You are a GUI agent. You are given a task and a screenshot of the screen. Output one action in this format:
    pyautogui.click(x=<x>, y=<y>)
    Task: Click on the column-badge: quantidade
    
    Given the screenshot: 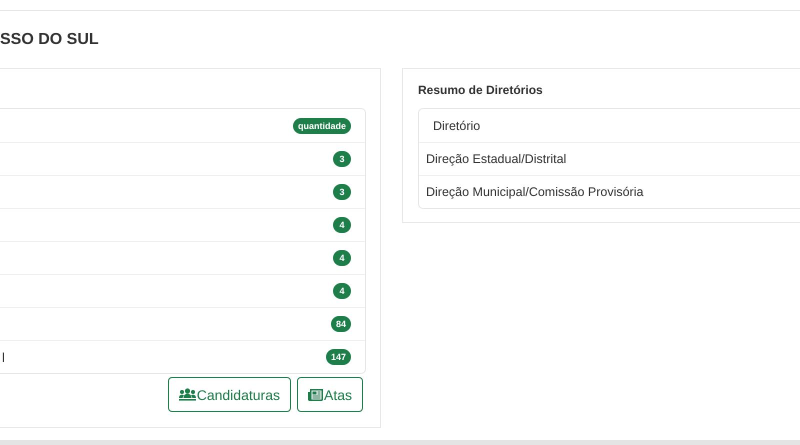 What is the action you would take?
    pyautogui.click(x=321, y=126)
    